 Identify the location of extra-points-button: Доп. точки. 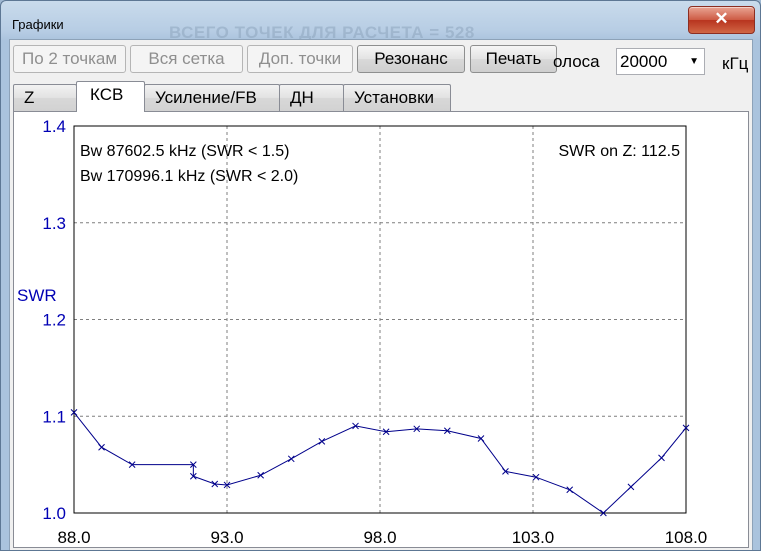
(300, 59).